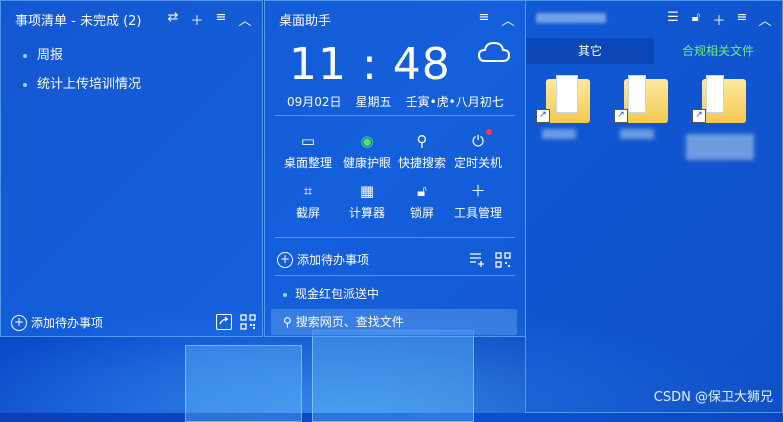 Image resolution: width=783 pixels, height=422 pixels. I want to click on list-view-icon: ☰, so click(673, 19).